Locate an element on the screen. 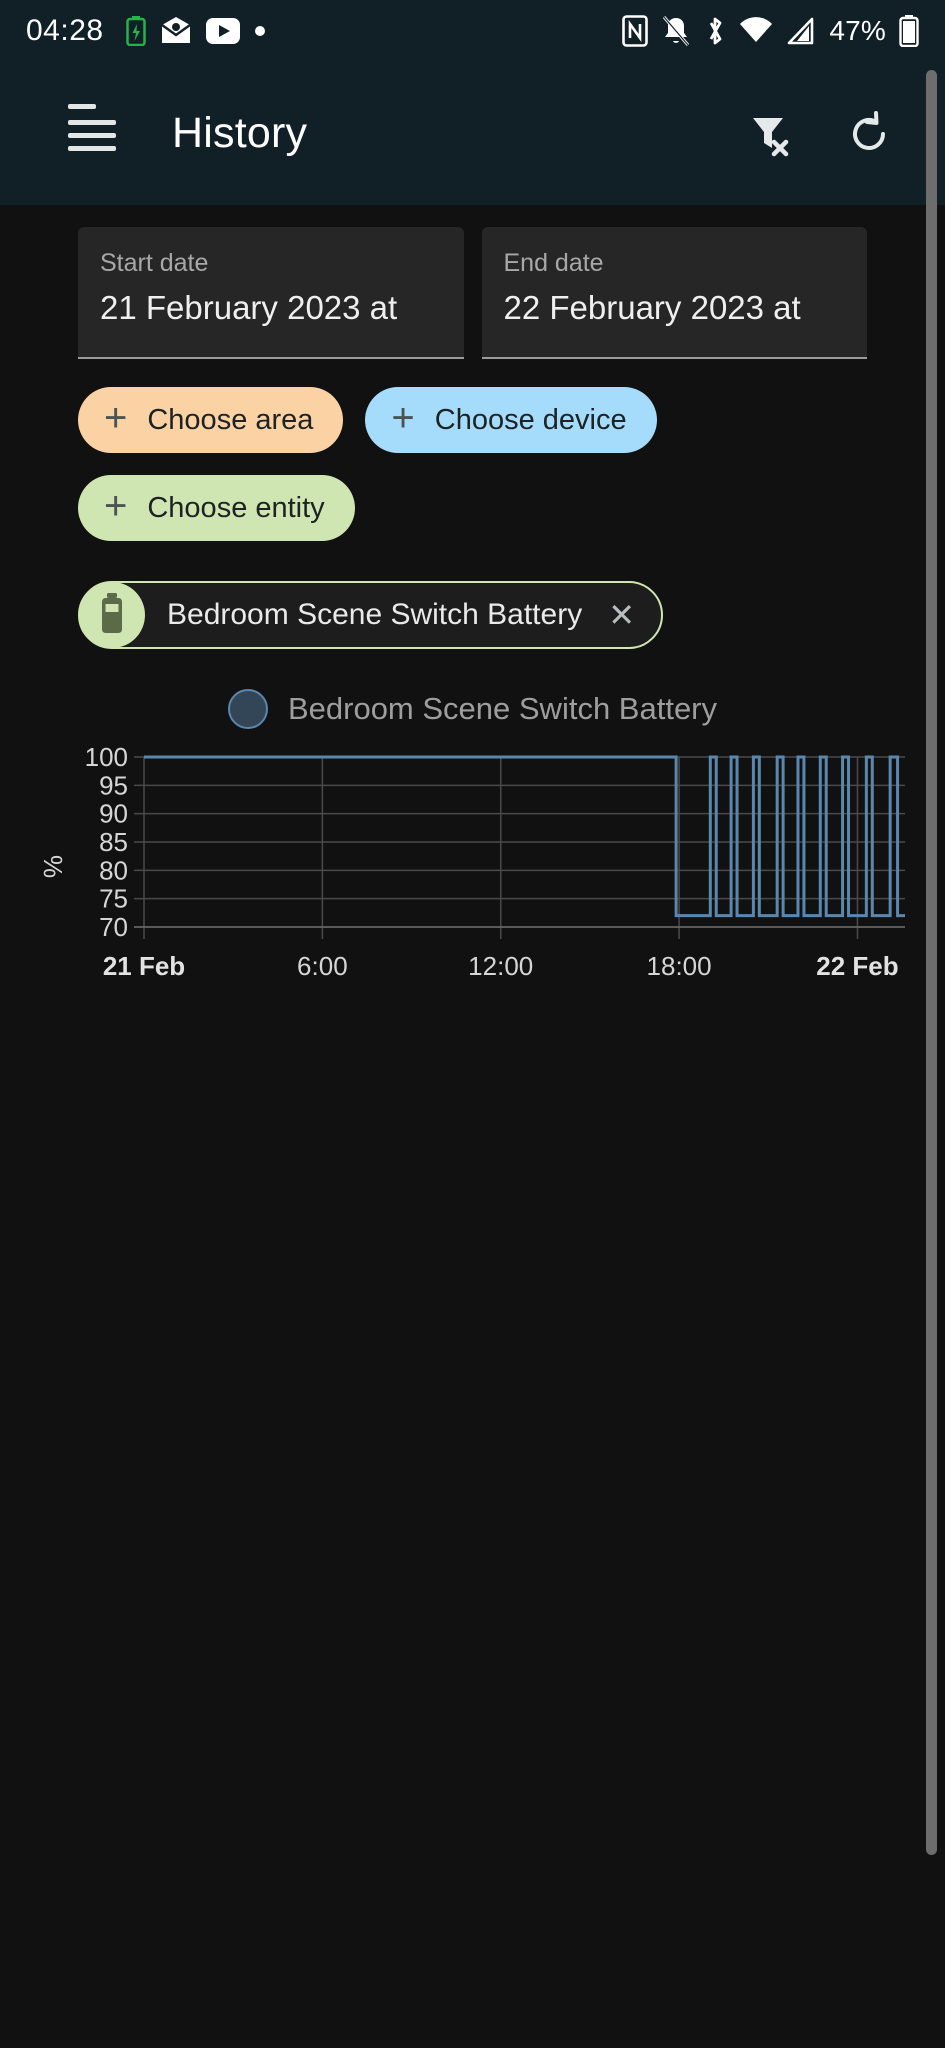 The image size is (945, 2048). x-axis-tick-label: 18:00 is located at coordinates (679, 966).